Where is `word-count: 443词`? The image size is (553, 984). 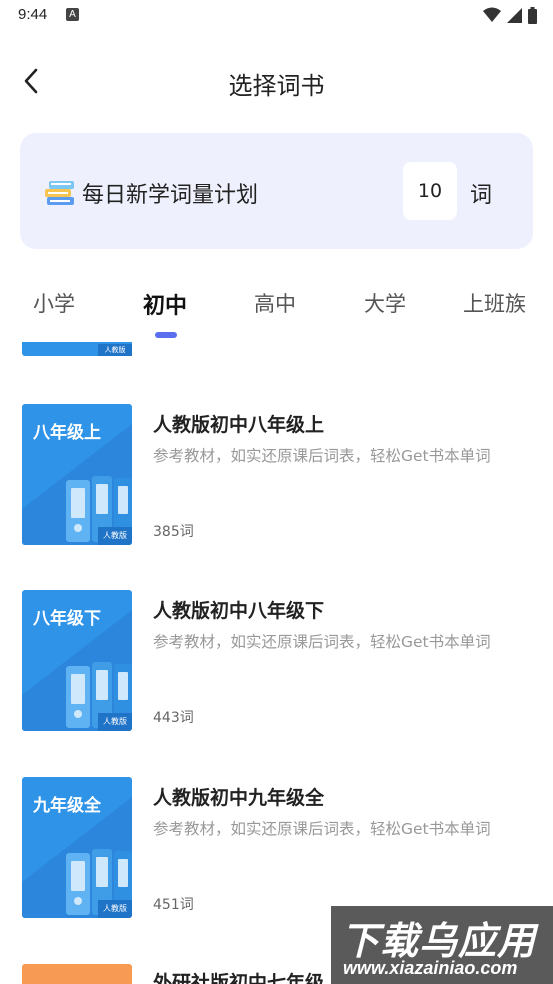
word-count: 443词 is located at coordinates (173, 718).